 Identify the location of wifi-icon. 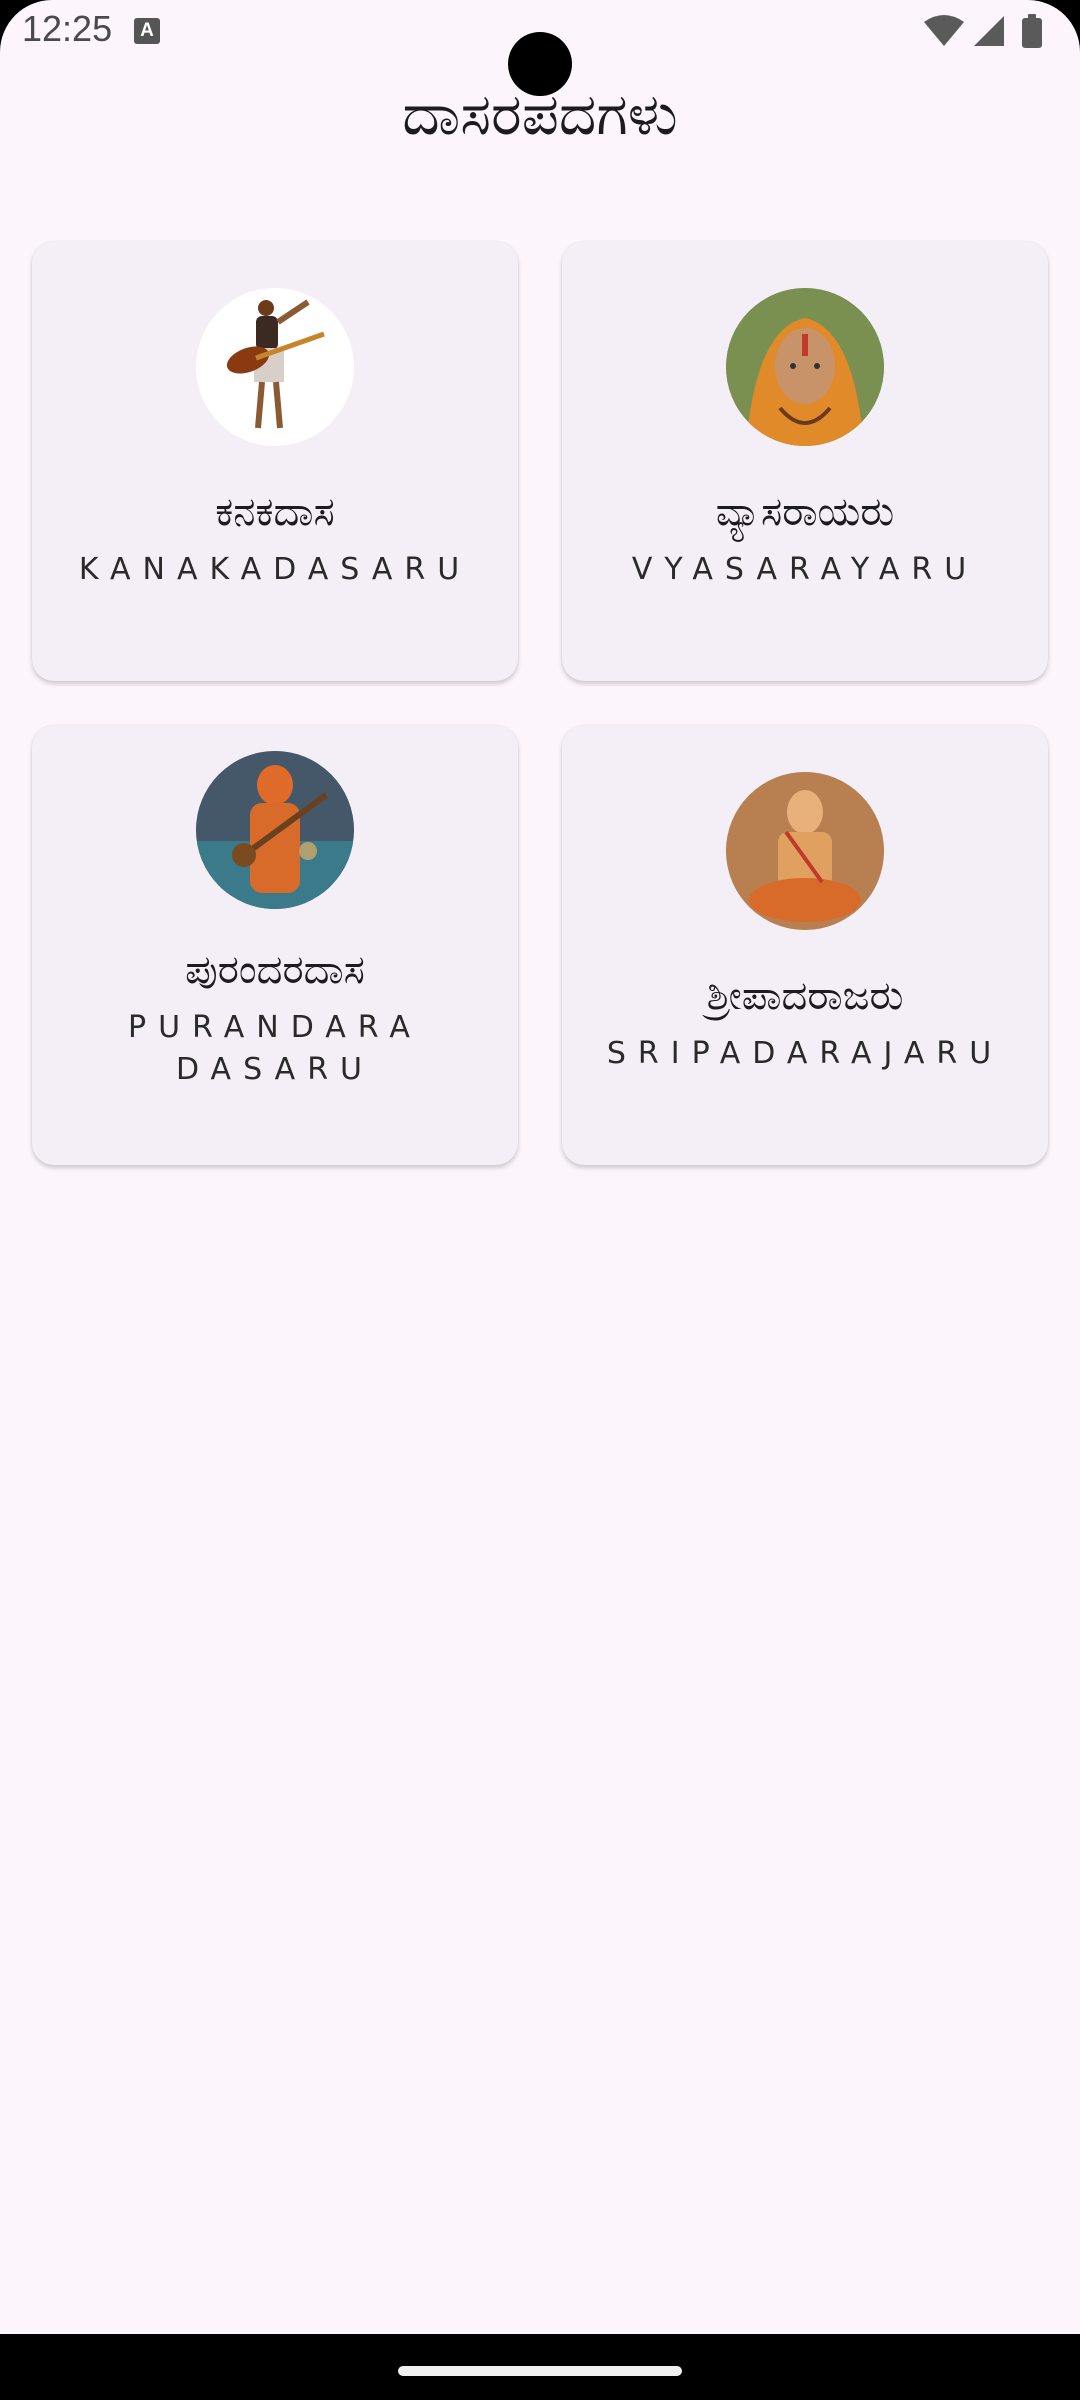
(944, 30).